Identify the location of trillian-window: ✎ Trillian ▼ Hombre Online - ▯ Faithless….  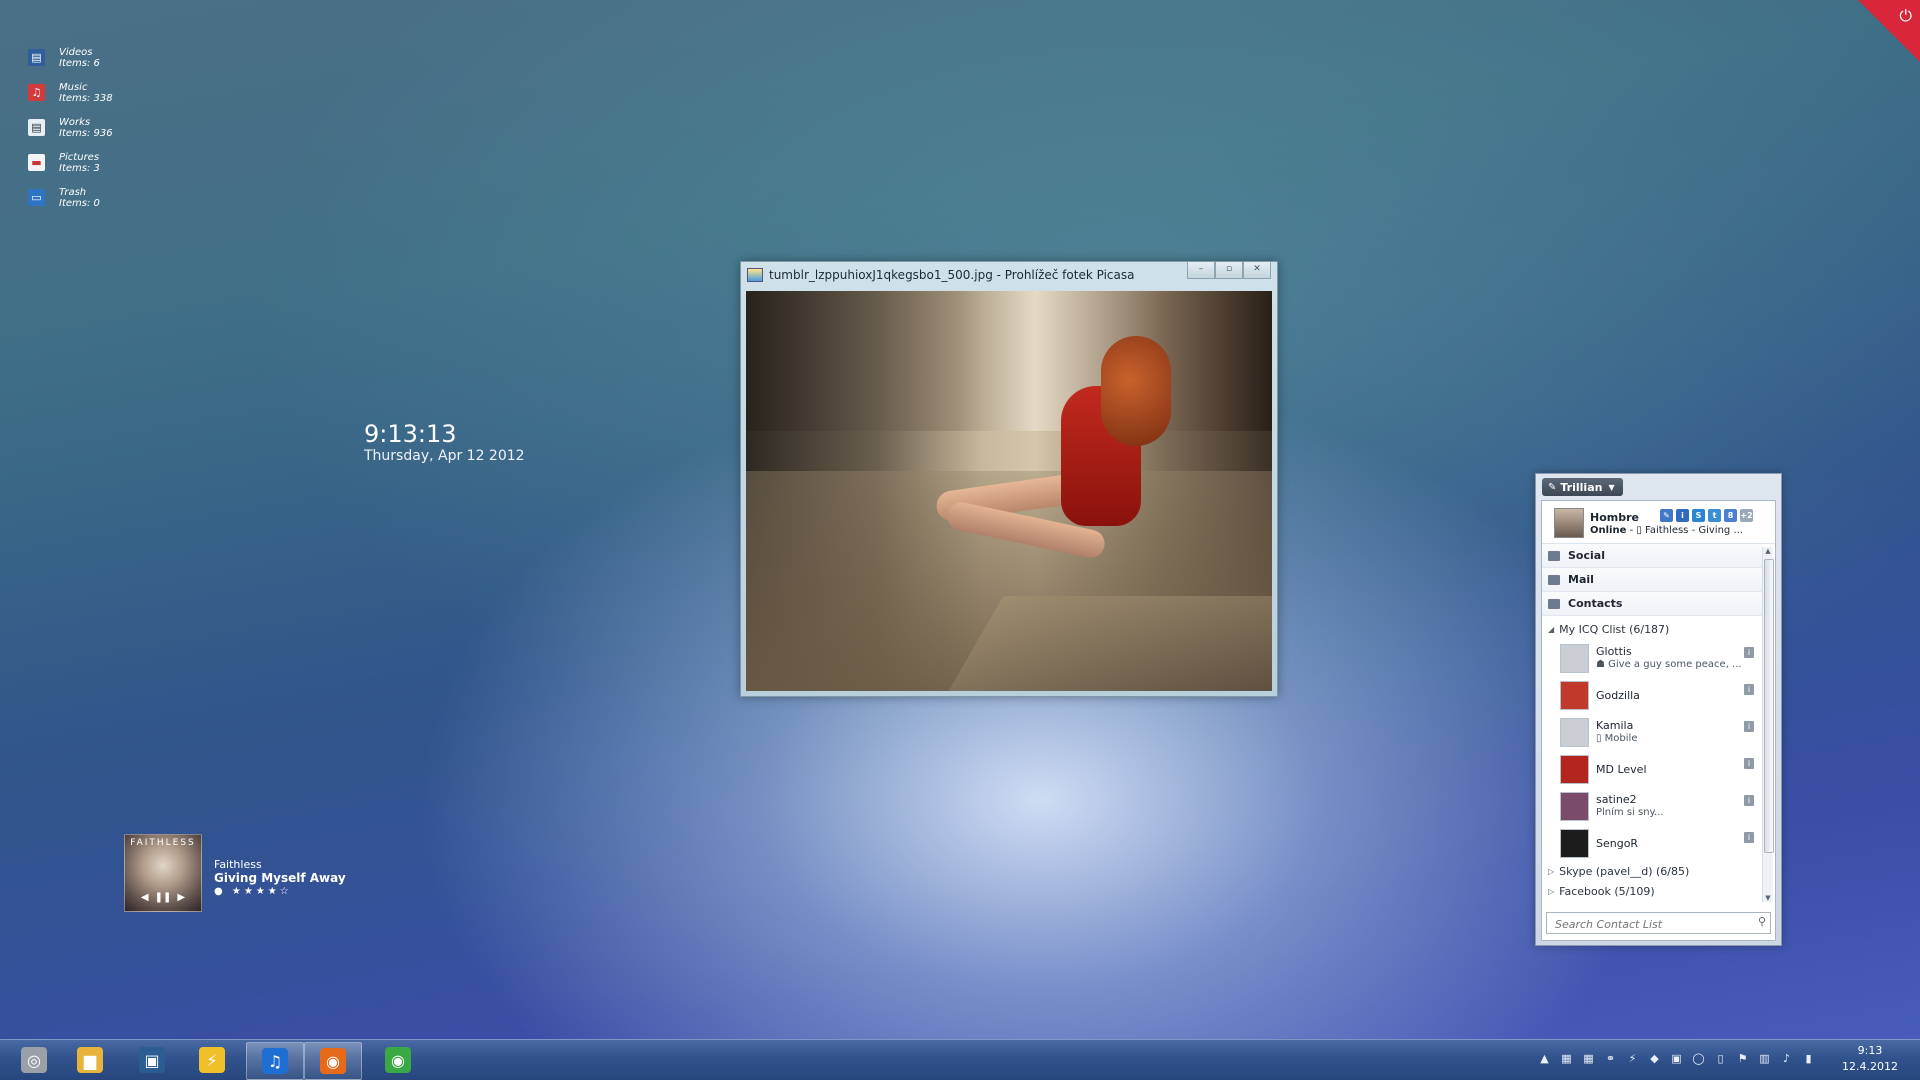
(1658, 709).